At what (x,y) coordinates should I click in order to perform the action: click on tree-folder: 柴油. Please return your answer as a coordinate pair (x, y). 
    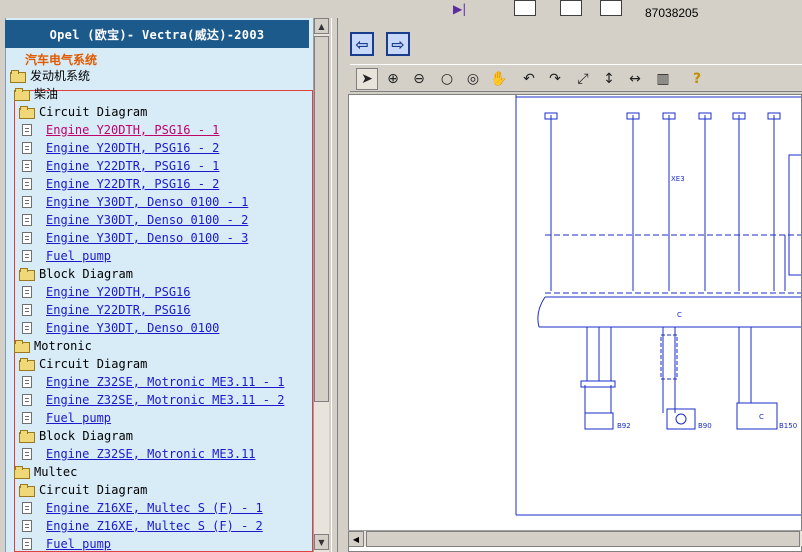
    Looking at the image, I should click on (36, 94).